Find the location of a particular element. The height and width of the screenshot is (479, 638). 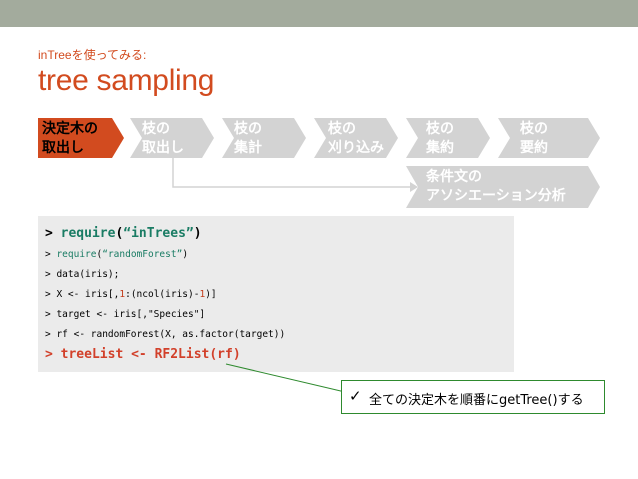

step-1-line2: 取出し is located at coordinates (63, 148).